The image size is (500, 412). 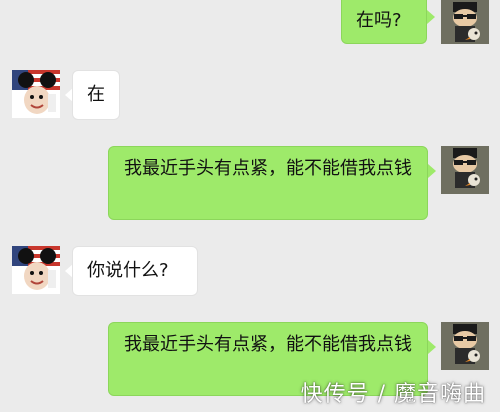 I want to click on message-bubble-incoming: 在, so click(x=96, y=95).